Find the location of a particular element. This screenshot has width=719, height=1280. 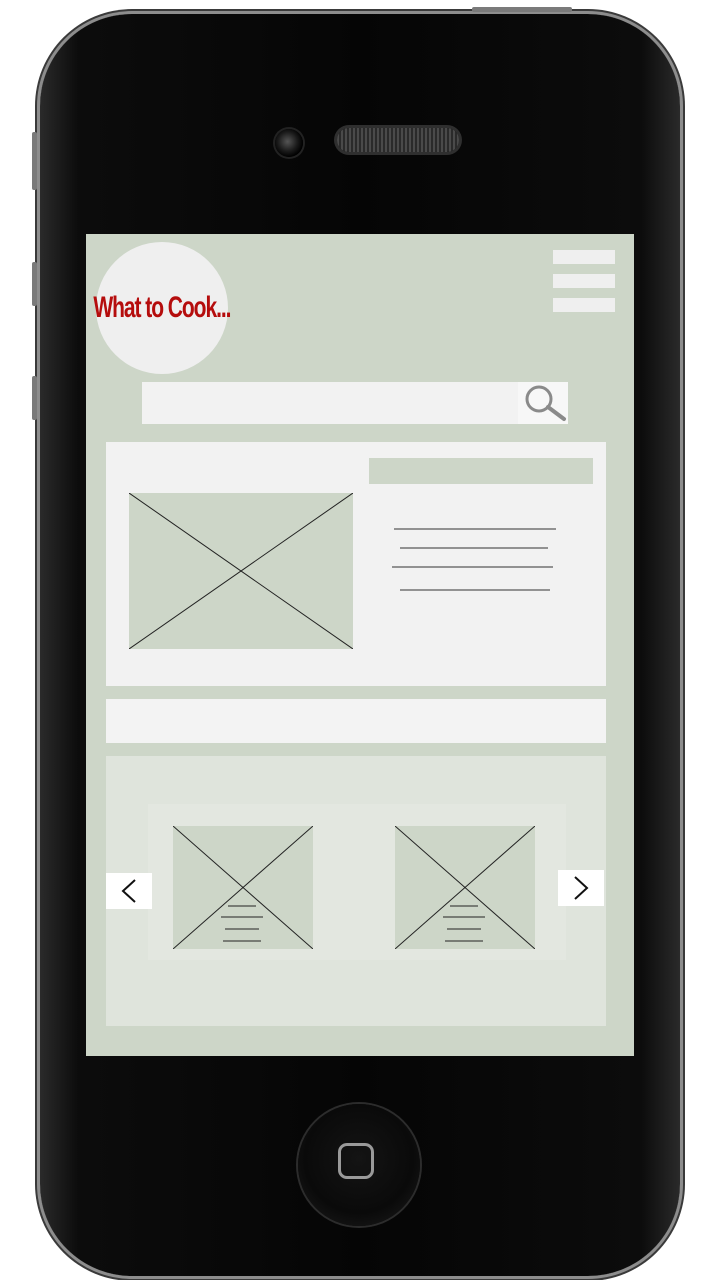

mute-switch is located at coordinates (34, 161).